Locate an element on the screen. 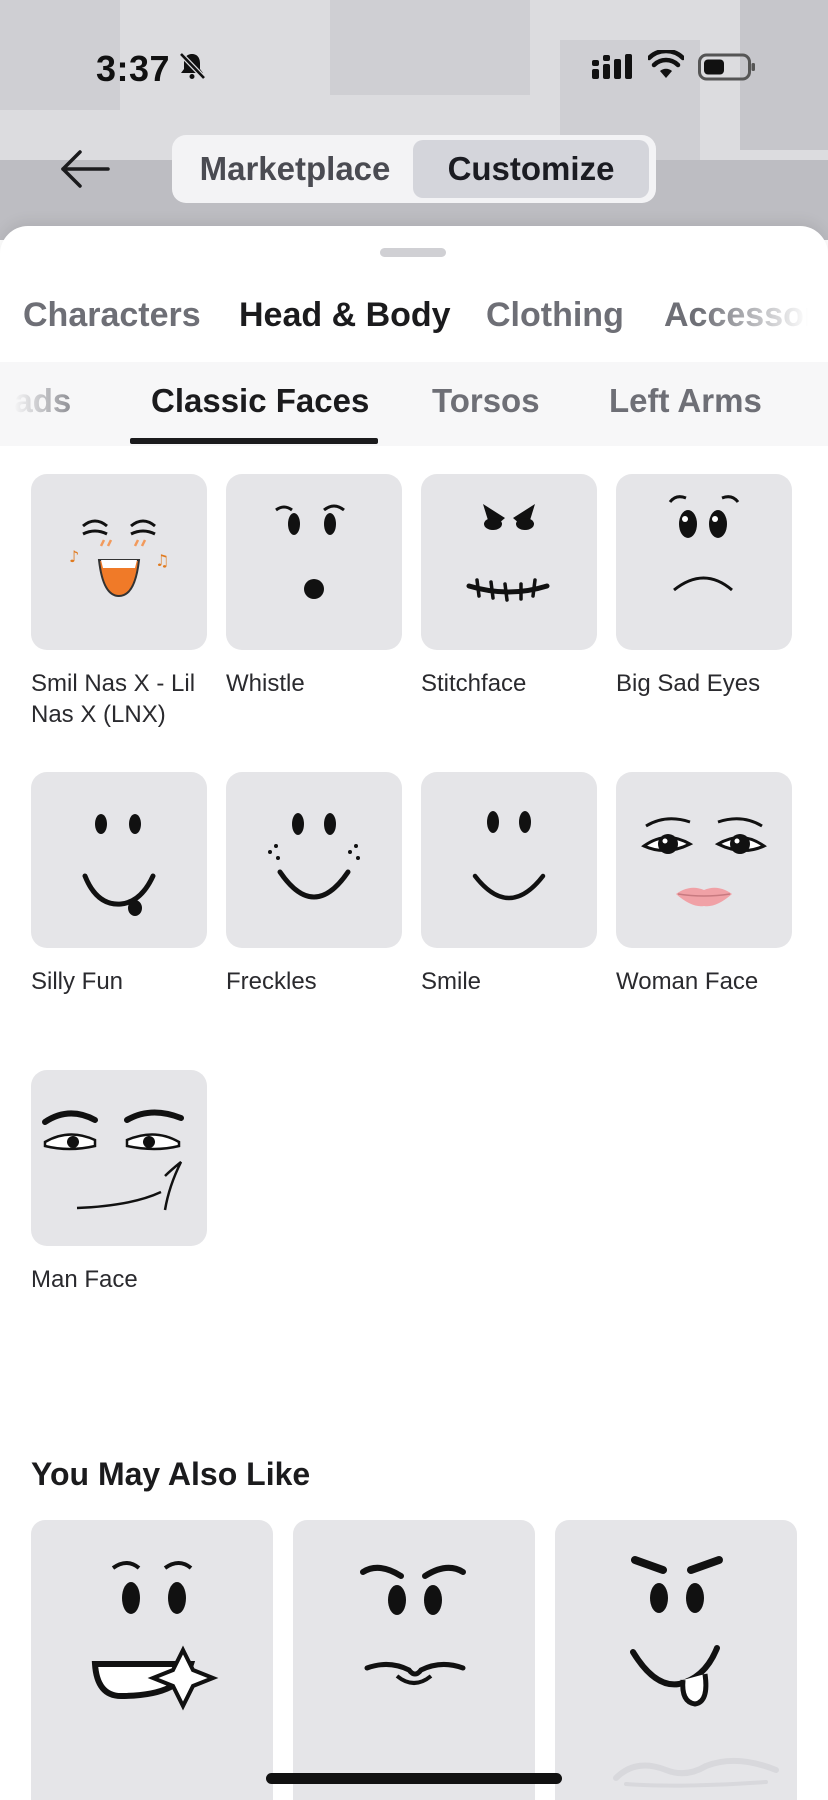 Image resolution: width=828 pixels, height=1800 pixels. status-bar: 3:37 is located at coordinates (414, 66).